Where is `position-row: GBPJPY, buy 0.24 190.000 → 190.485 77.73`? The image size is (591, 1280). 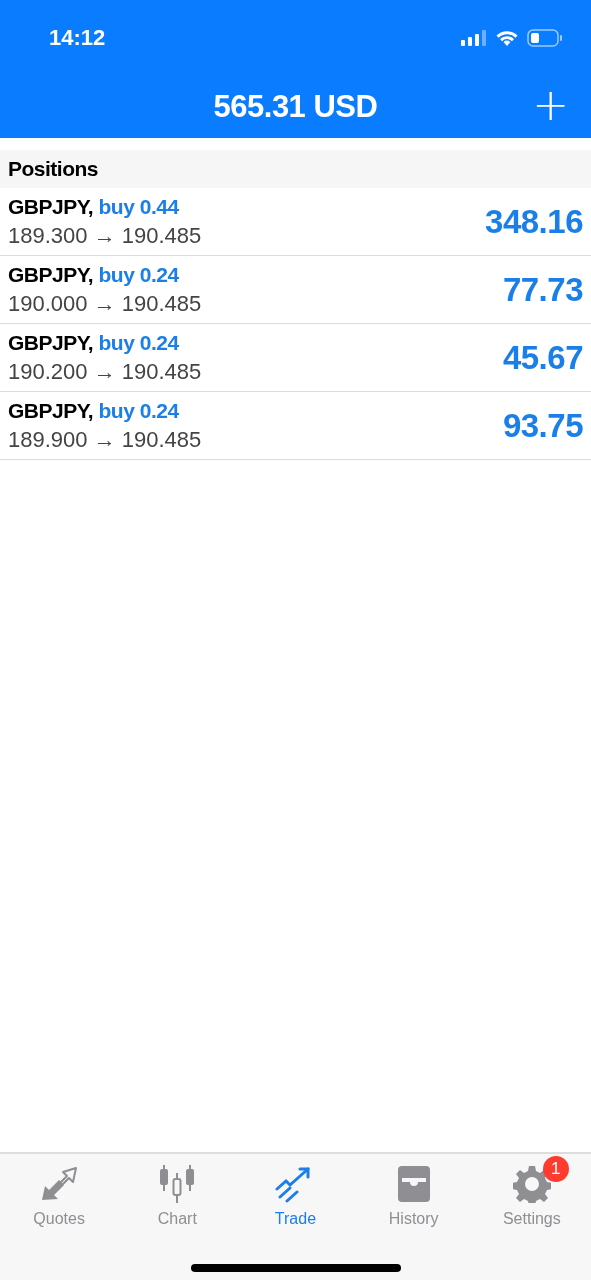
position-row: GBPJPY, buy 0.24 190.000 → 190.485 77.73 is located at coordinates (295, 290).